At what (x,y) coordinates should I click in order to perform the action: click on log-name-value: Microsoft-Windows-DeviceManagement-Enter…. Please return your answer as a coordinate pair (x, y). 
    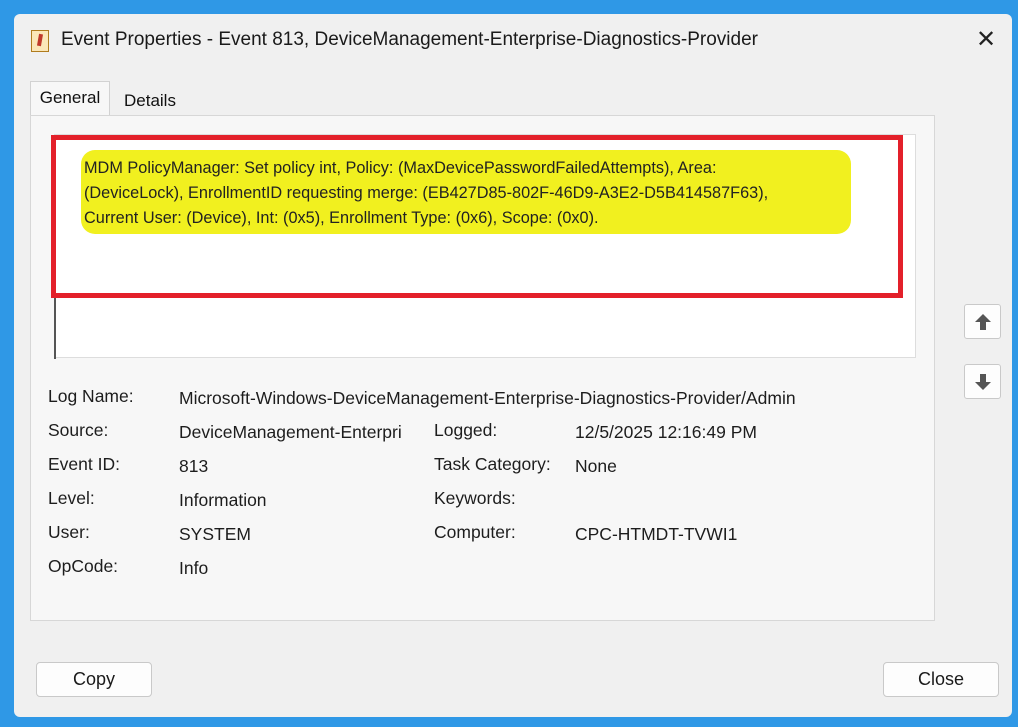
    Looking at the image, I should click on (487, 398).